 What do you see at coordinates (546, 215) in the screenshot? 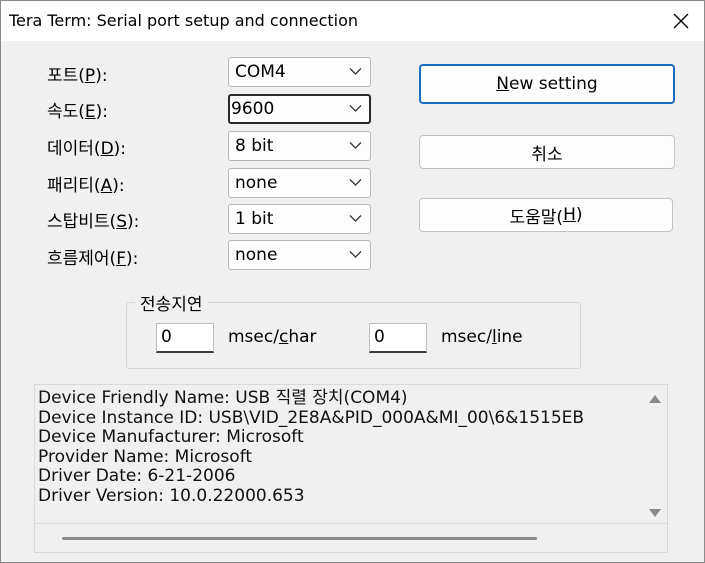
I see `help-button: 도움말(H)` at bounding box center [546, 215].